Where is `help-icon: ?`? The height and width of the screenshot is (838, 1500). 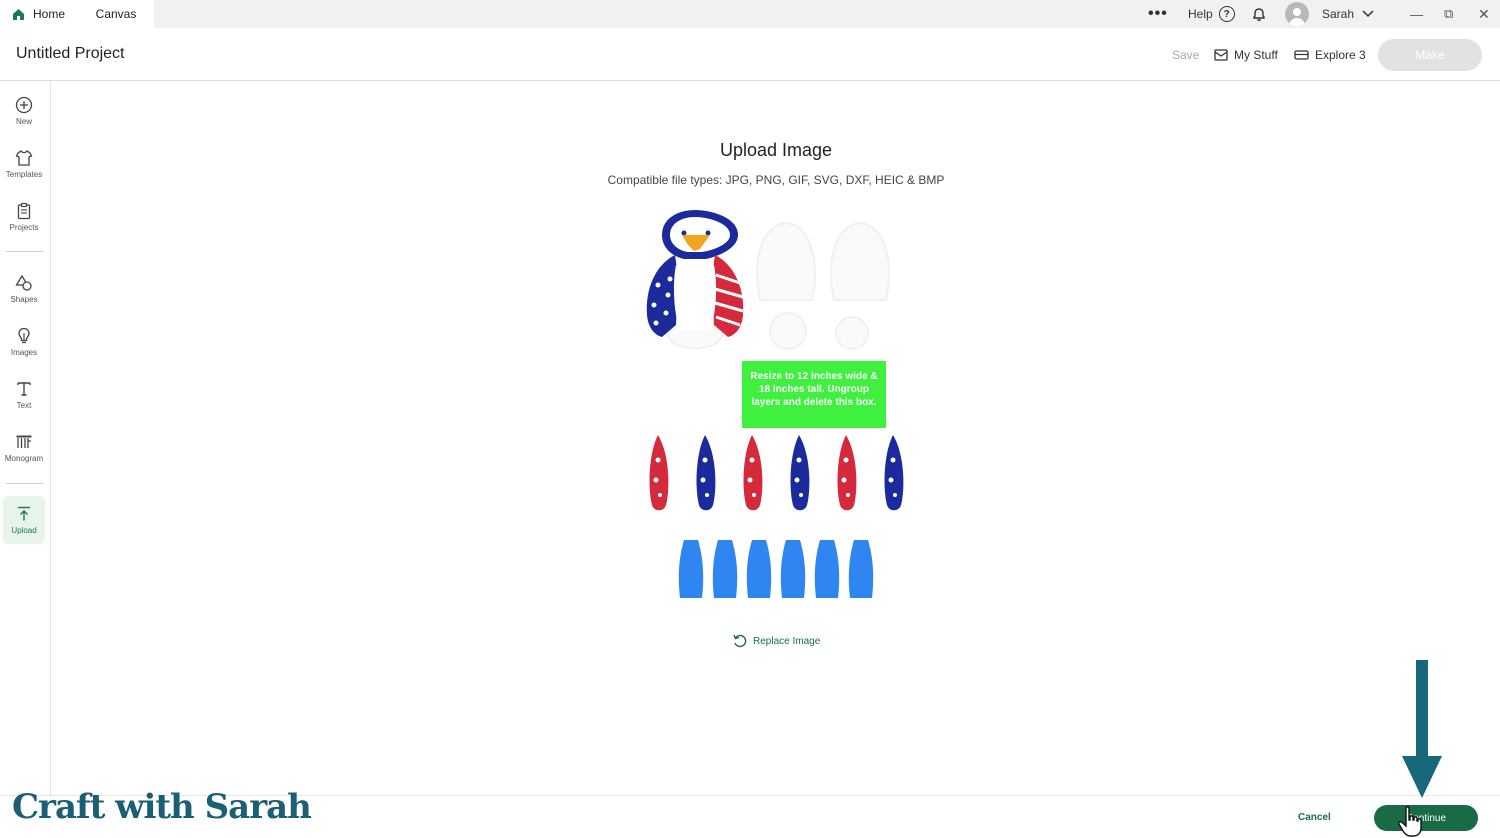 help-icon: ? is located at coordinates (1226, 14).